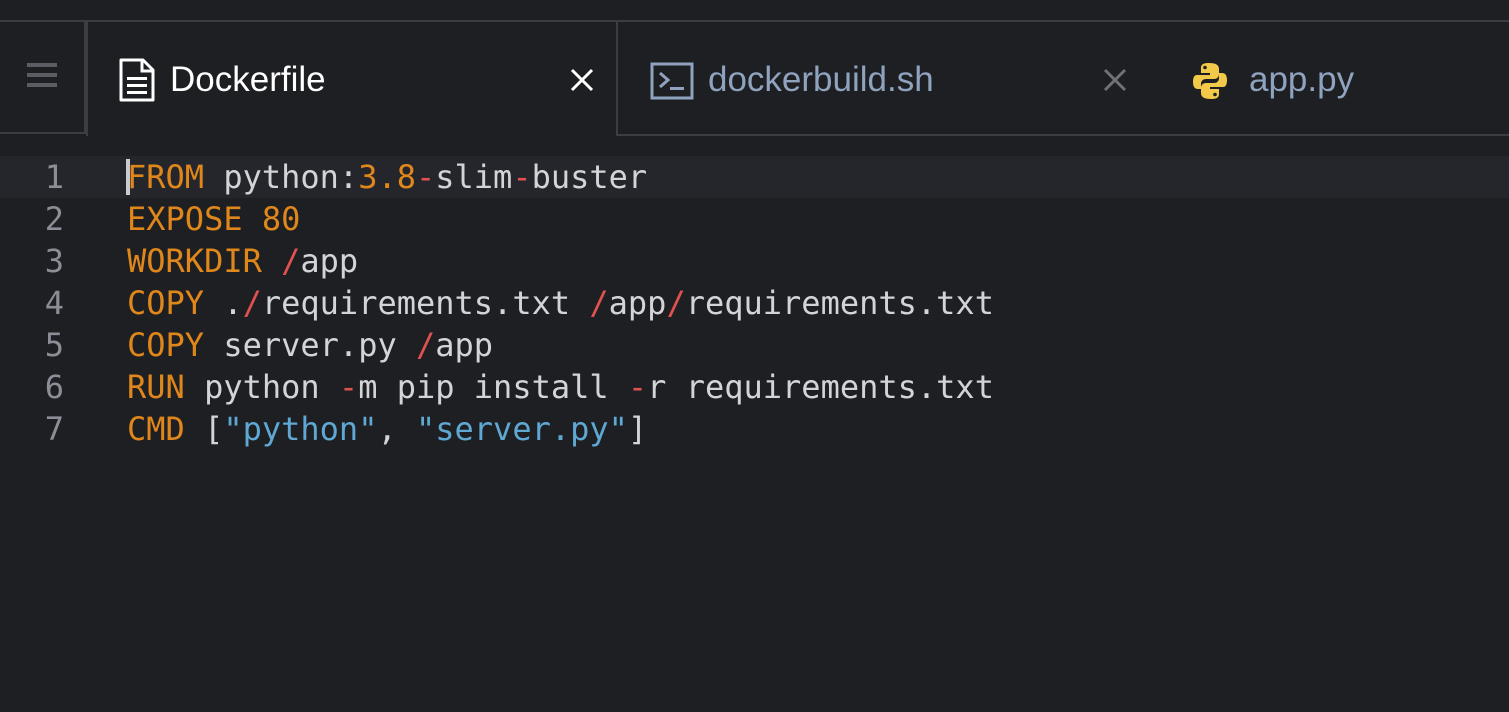 The width and height of the screenshot is (1509, 712). I want to click on code-token: slim, so click(474, 177).